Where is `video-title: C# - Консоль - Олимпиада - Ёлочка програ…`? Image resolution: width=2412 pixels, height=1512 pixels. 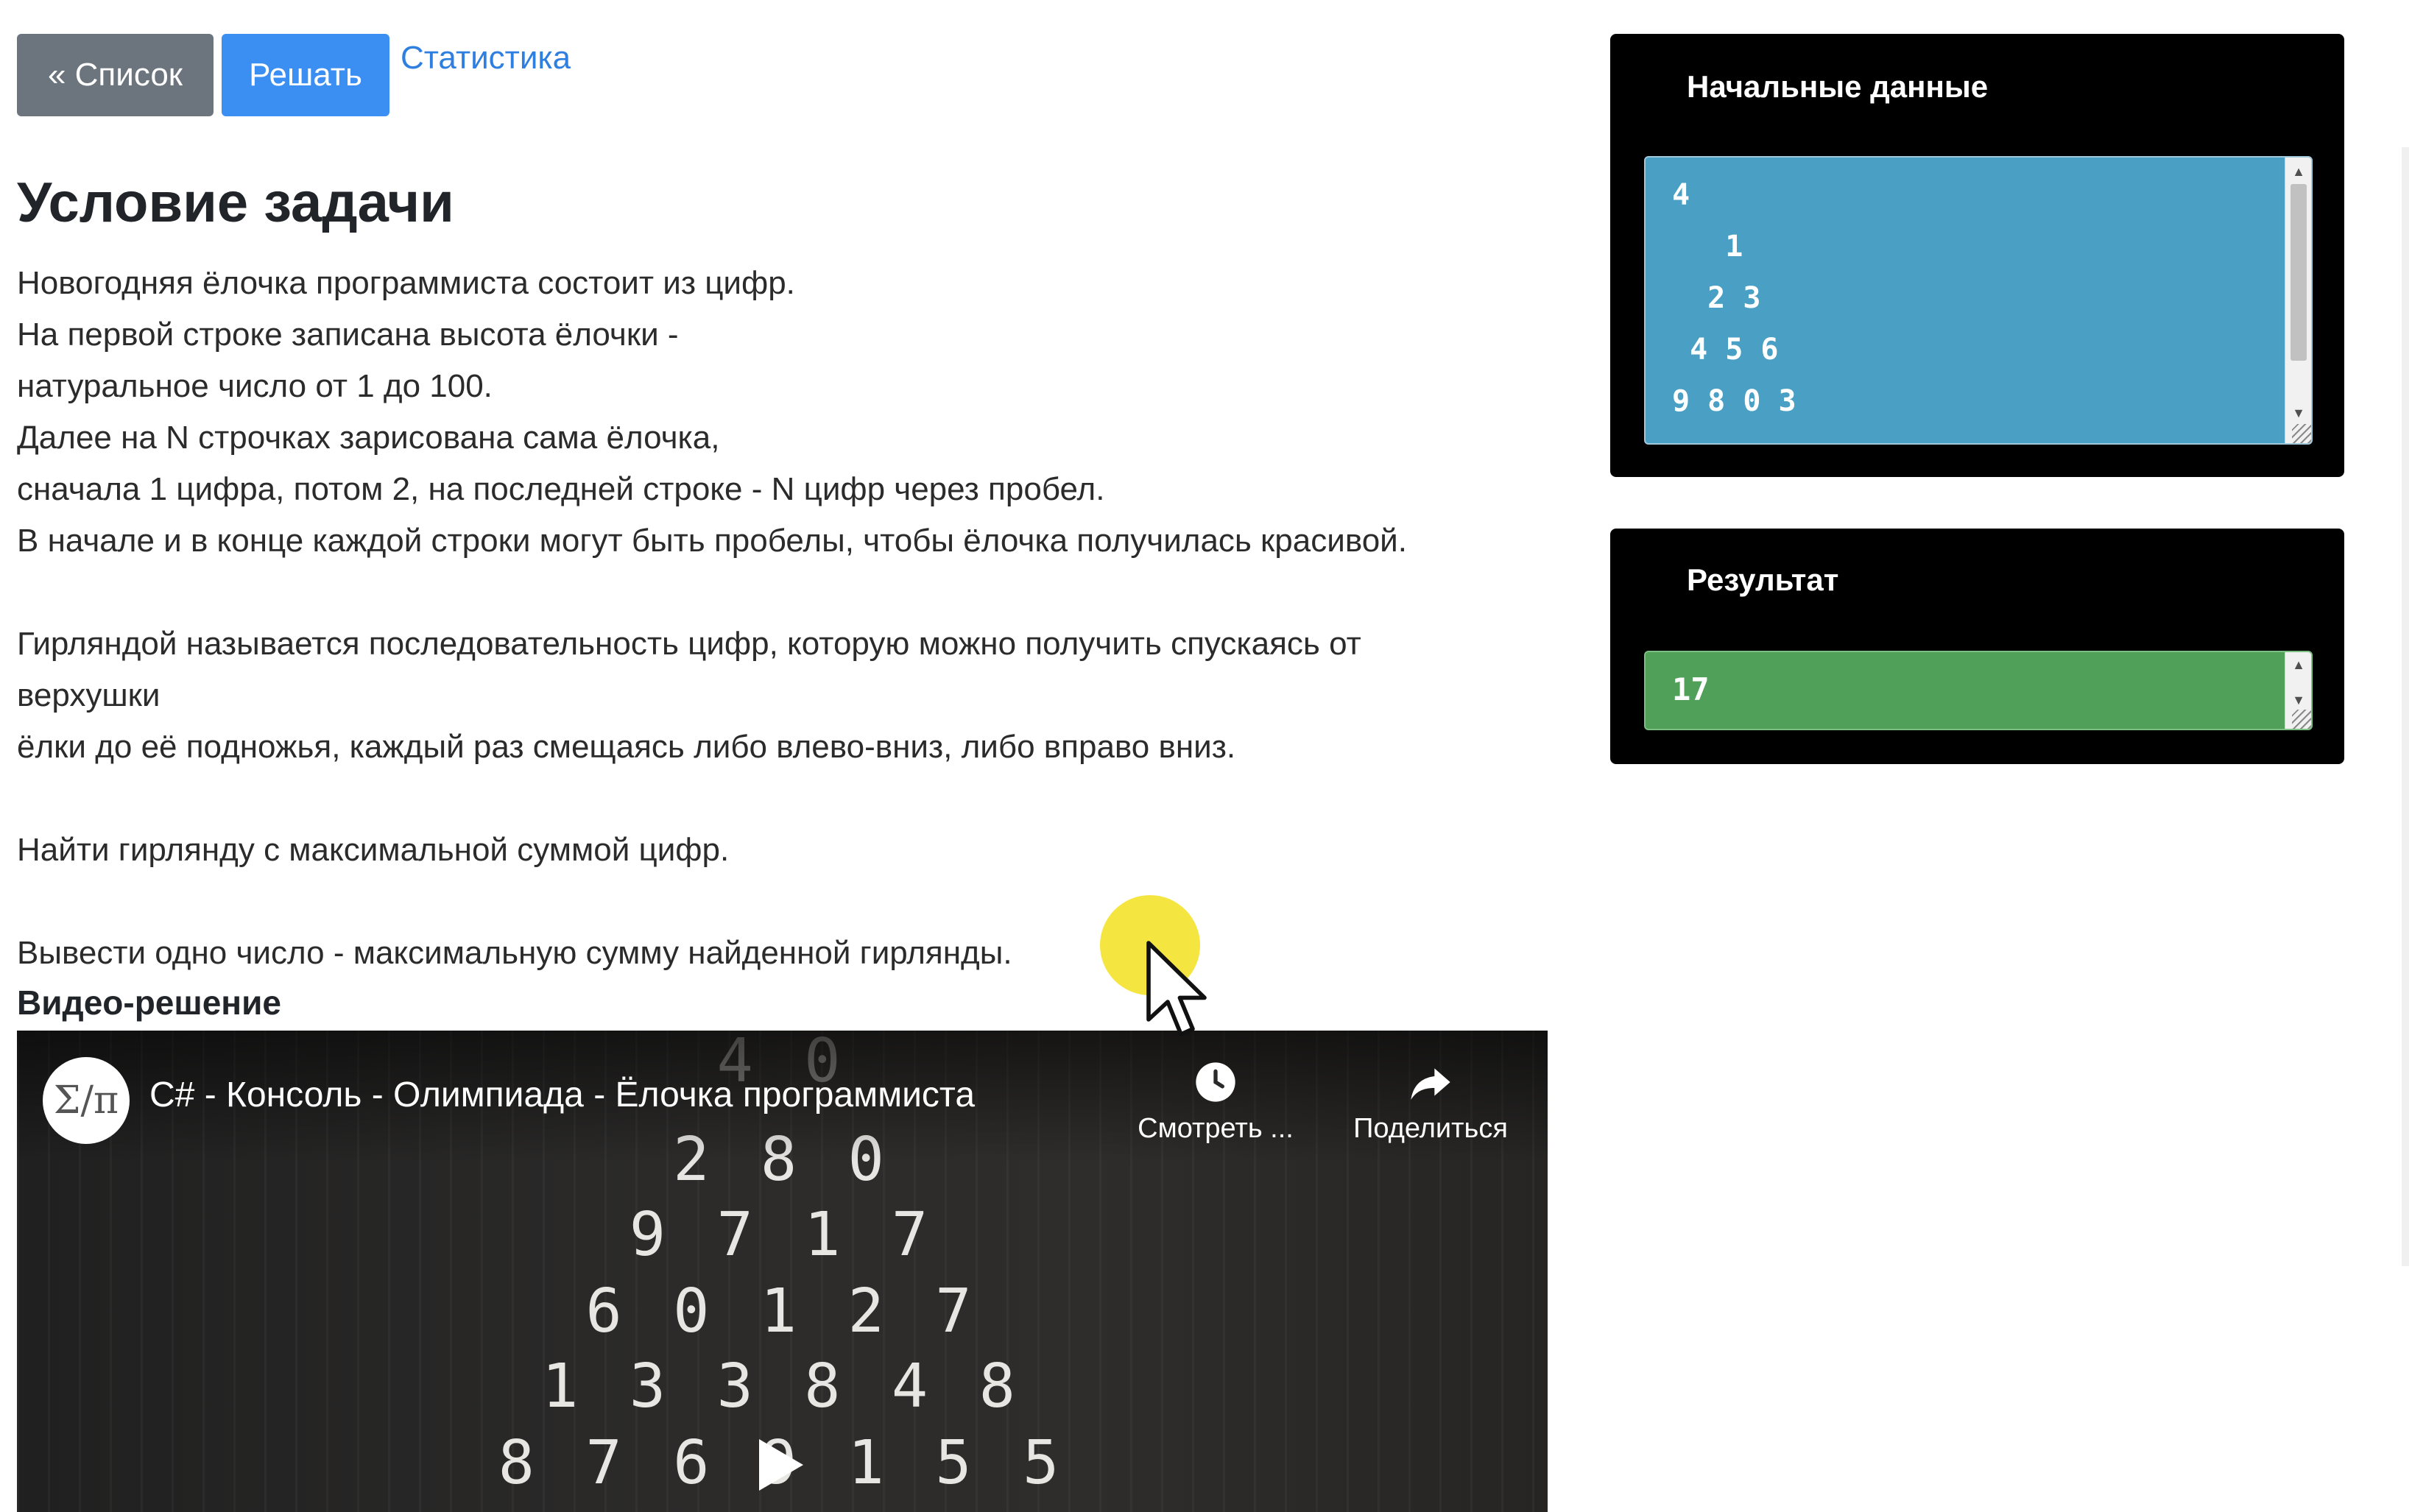
video-title: C# - Консоль - Олимпиада - Ёлочка програ… is located at coordinates (562, 1095).